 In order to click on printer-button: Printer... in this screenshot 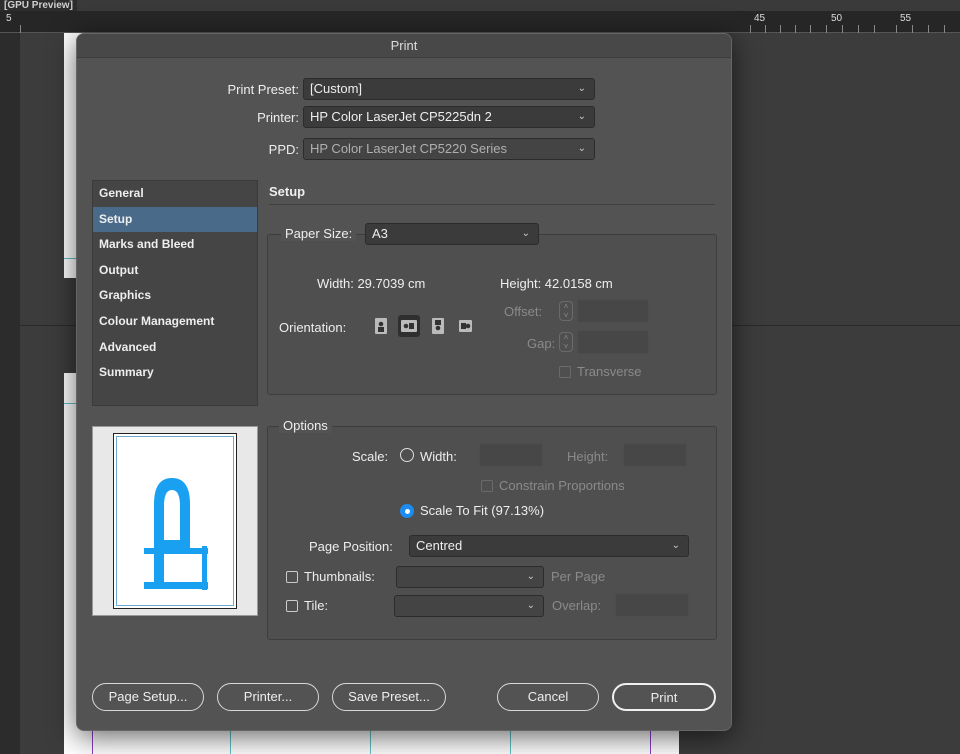, I will do `click(268, 697)`.